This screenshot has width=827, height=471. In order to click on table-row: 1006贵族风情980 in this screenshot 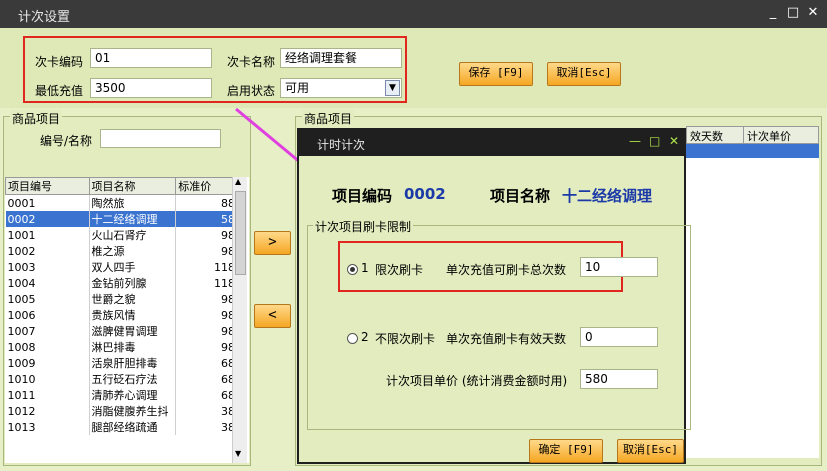, I will do `click(125, 315)`.